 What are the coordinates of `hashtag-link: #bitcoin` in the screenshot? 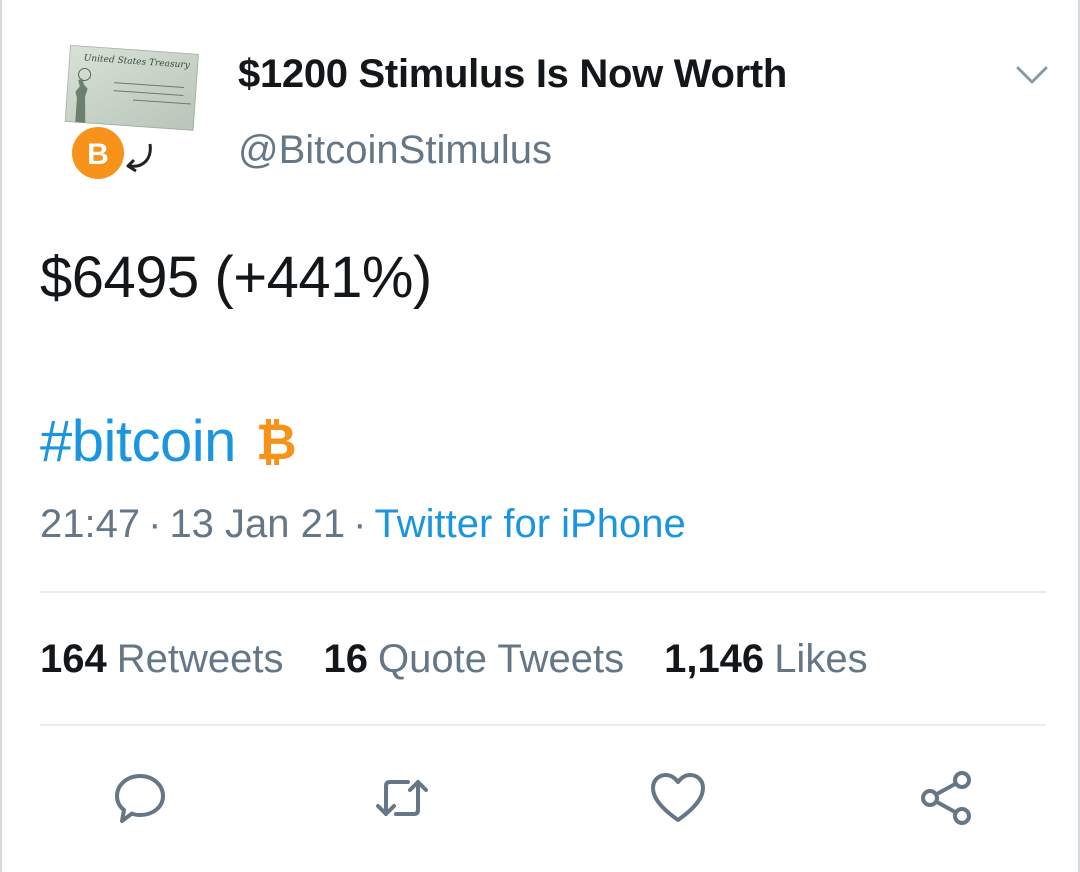 It's located at (138, 441).